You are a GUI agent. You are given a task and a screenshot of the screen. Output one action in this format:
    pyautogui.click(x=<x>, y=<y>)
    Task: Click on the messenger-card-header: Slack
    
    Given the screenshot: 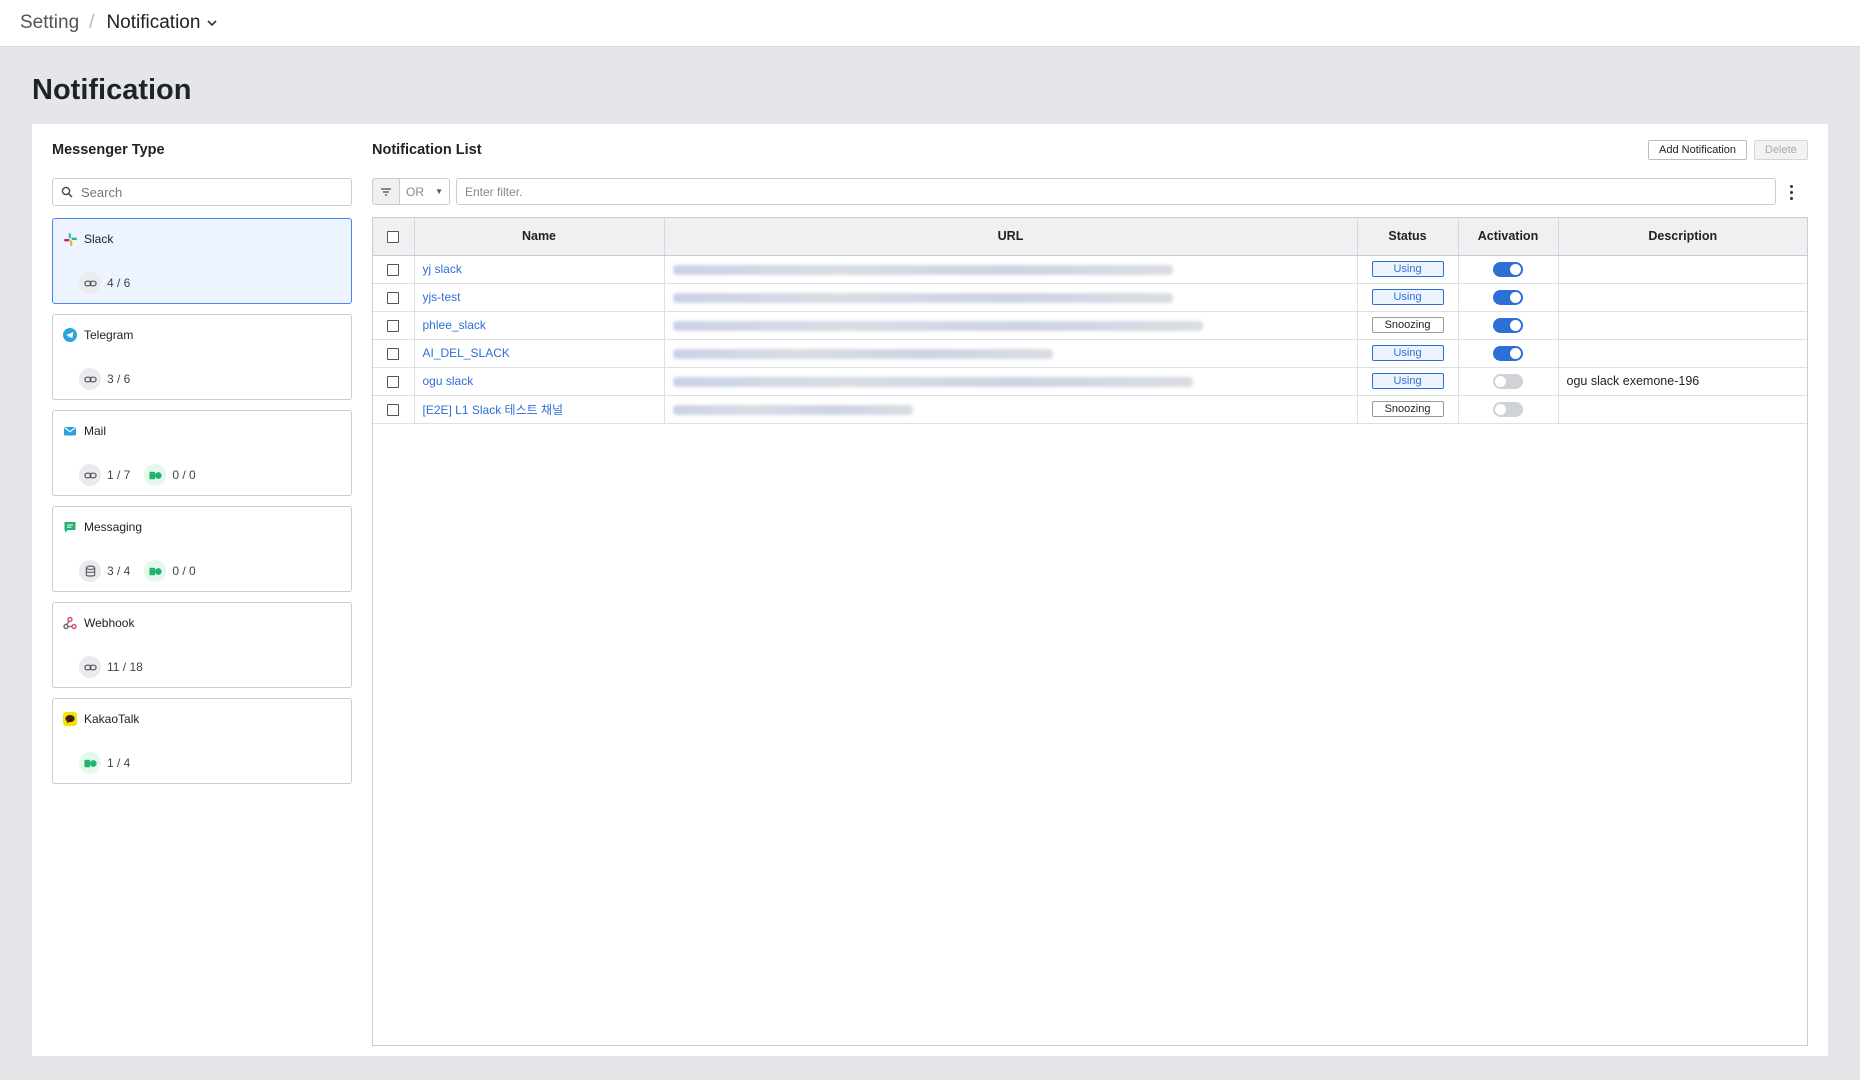 What is the action you would take?
    pyautogui.click(x=88, y=239)
    